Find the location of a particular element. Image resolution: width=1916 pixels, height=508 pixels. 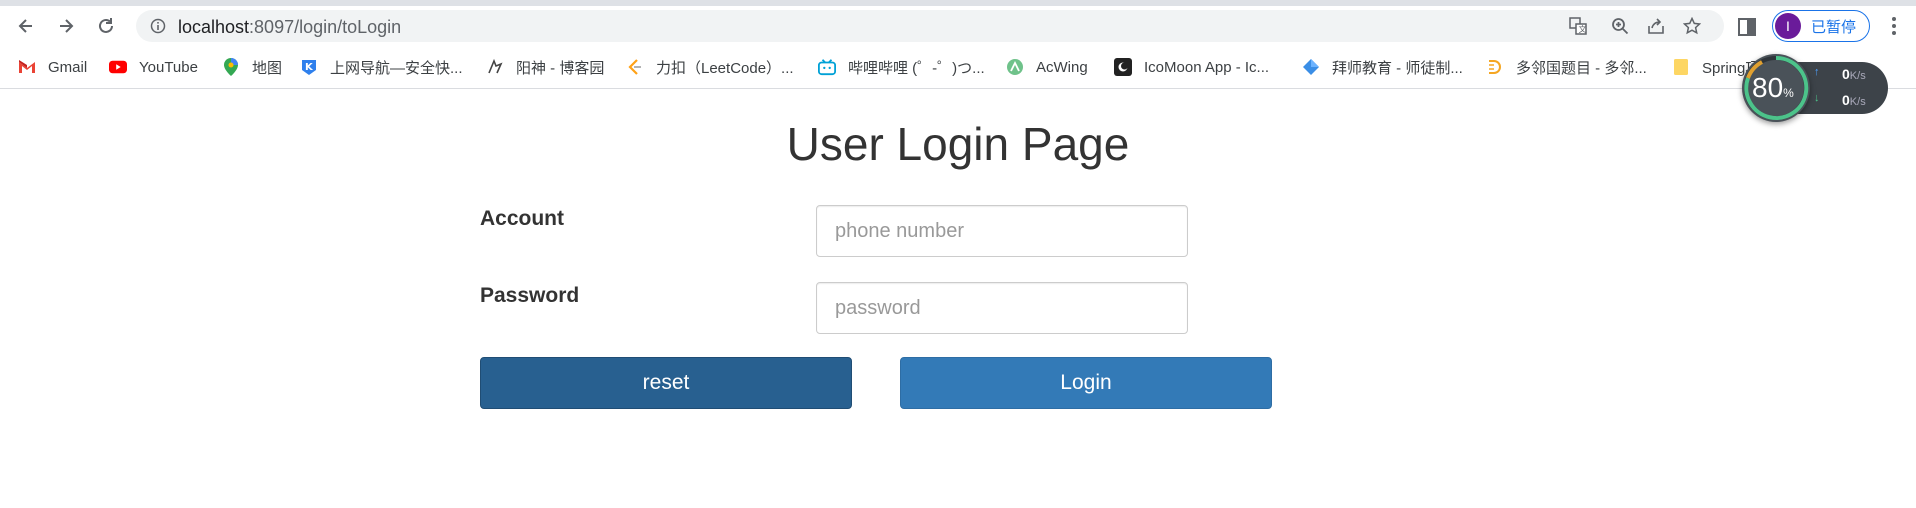

url-path: :8097/login/toLogin is located at coordinates (325, 27).